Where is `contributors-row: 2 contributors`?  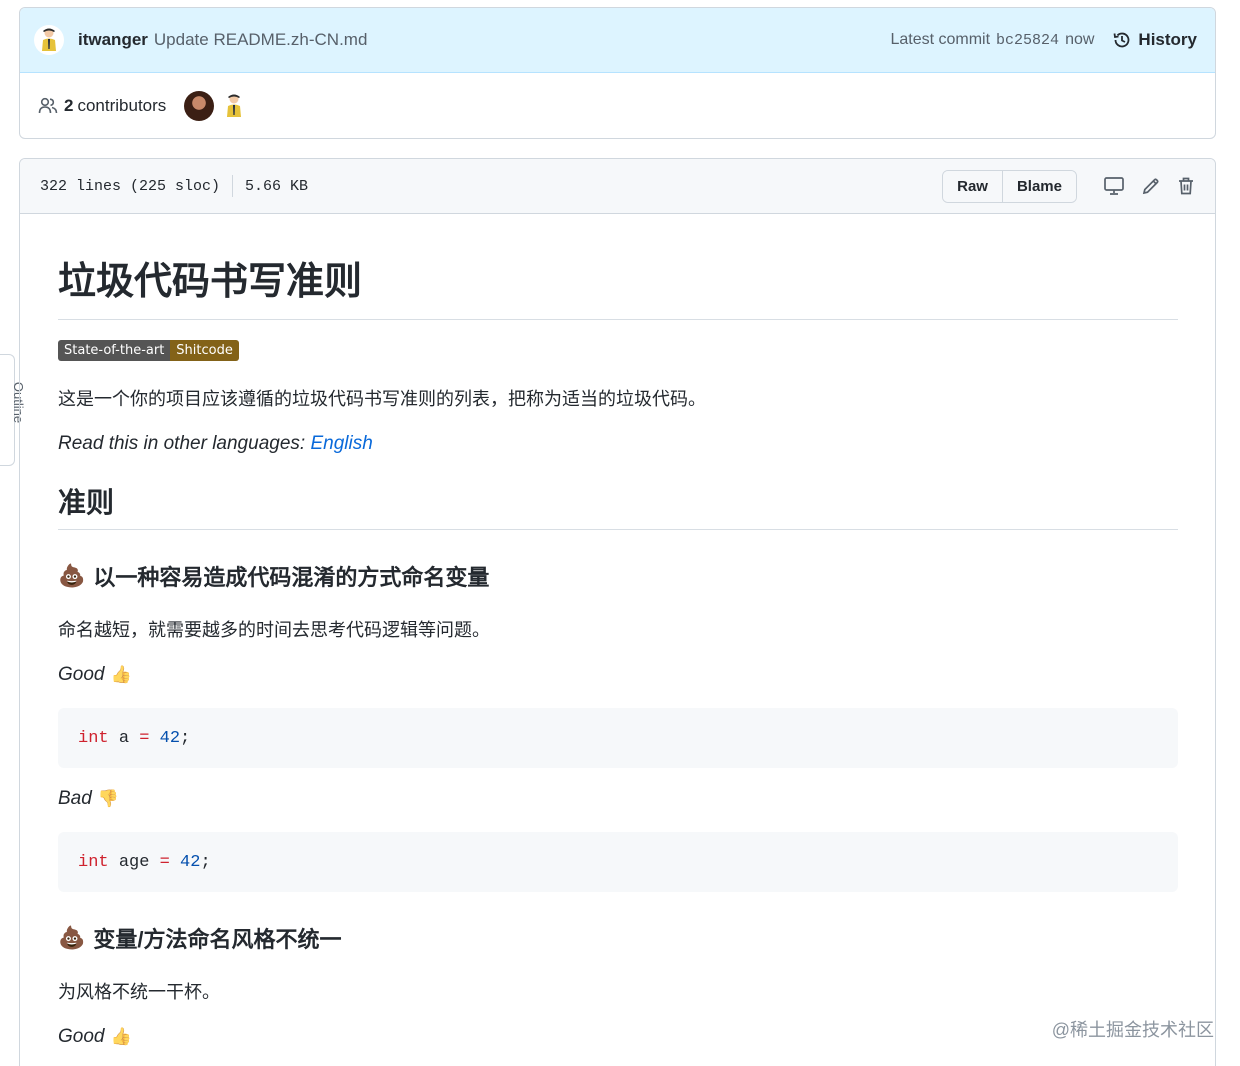 contributors-row: 2 contributors is located at coordinates (617, 105).